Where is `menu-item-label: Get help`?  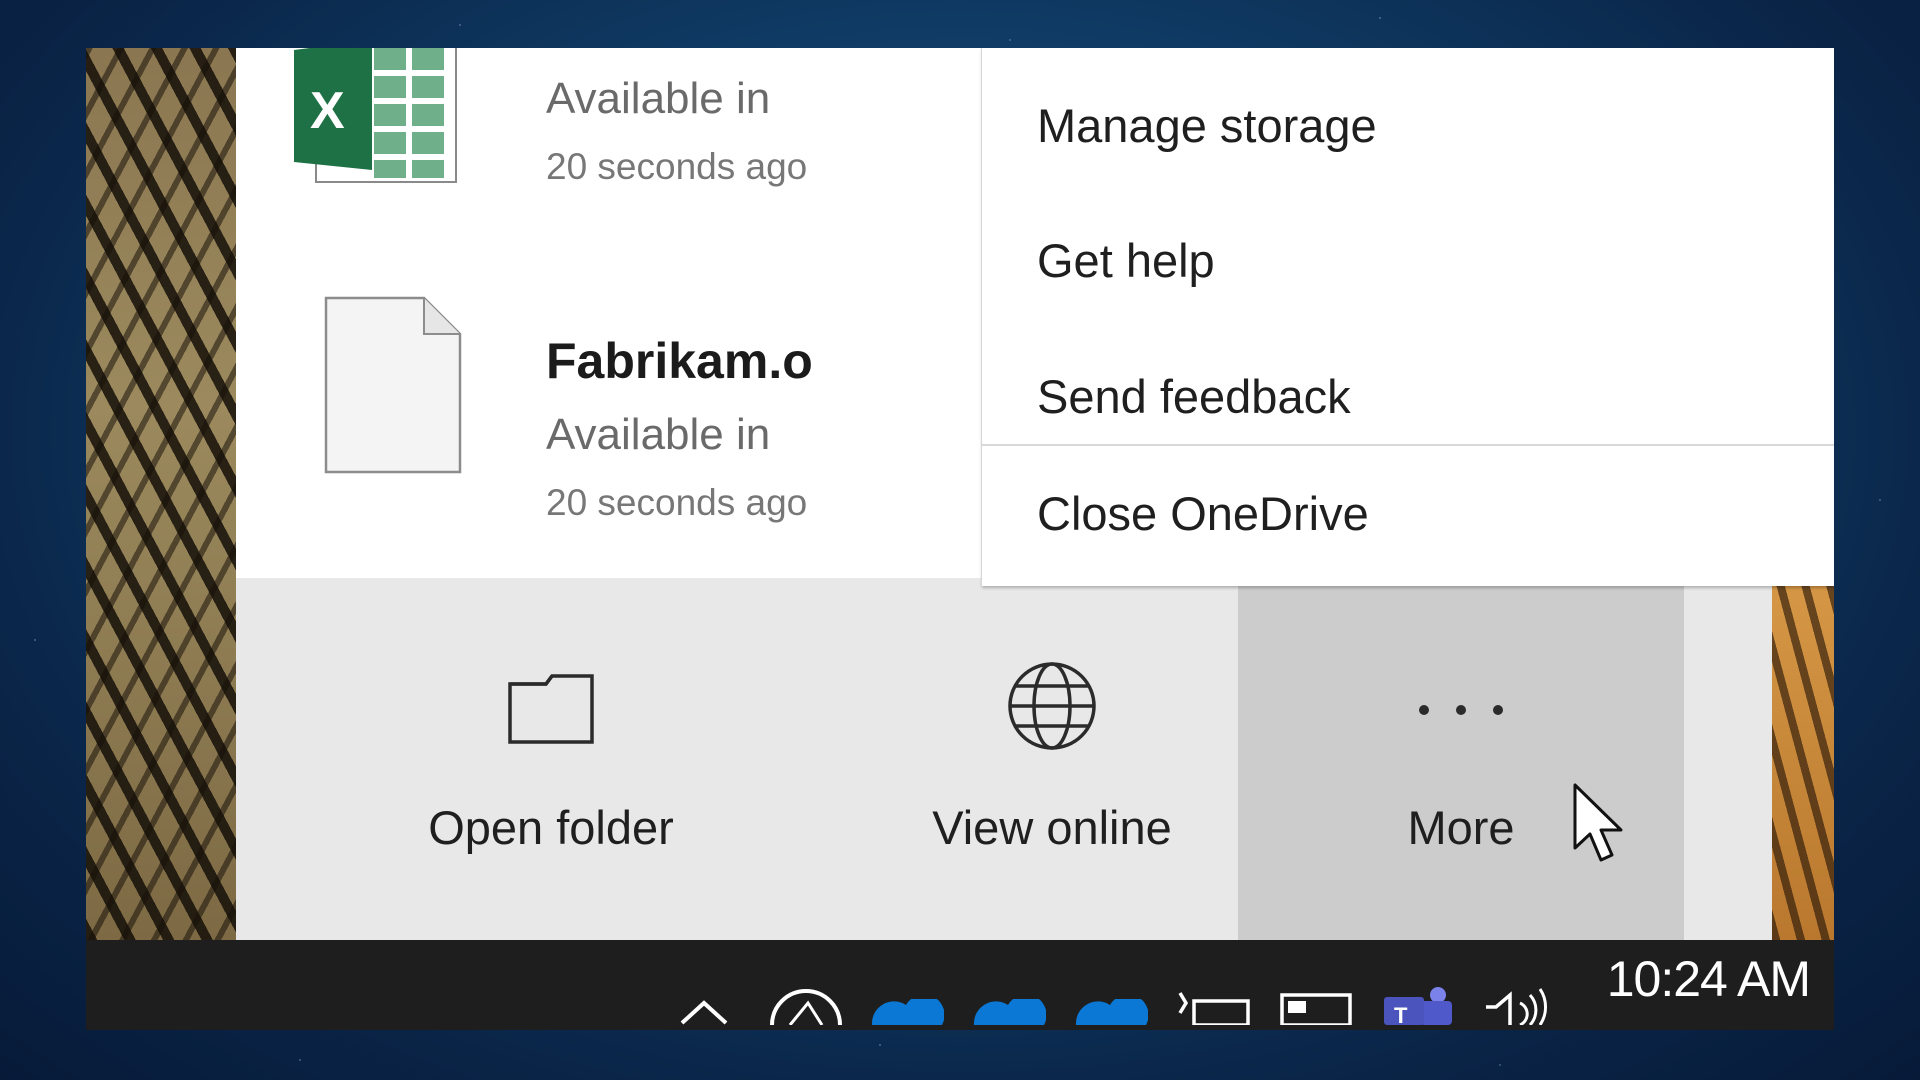 menu-item-label: Get help is located at coordinates (1126, 260).